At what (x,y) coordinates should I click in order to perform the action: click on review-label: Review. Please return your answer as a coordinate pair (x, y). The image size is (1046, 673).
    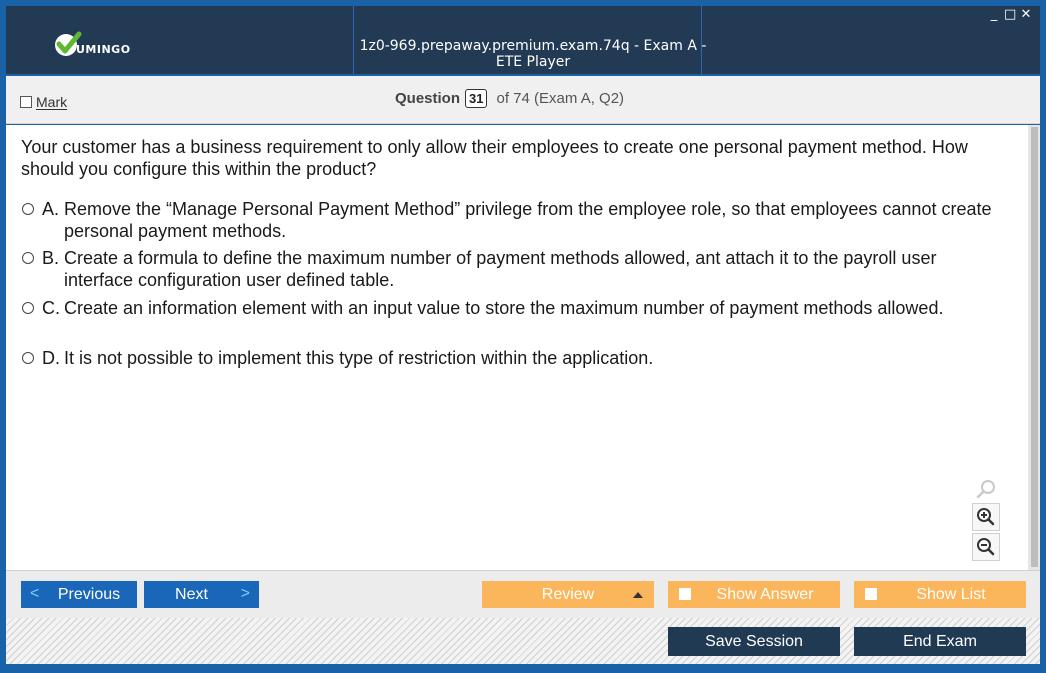
    Looking at the image, I should click on (568, 594).